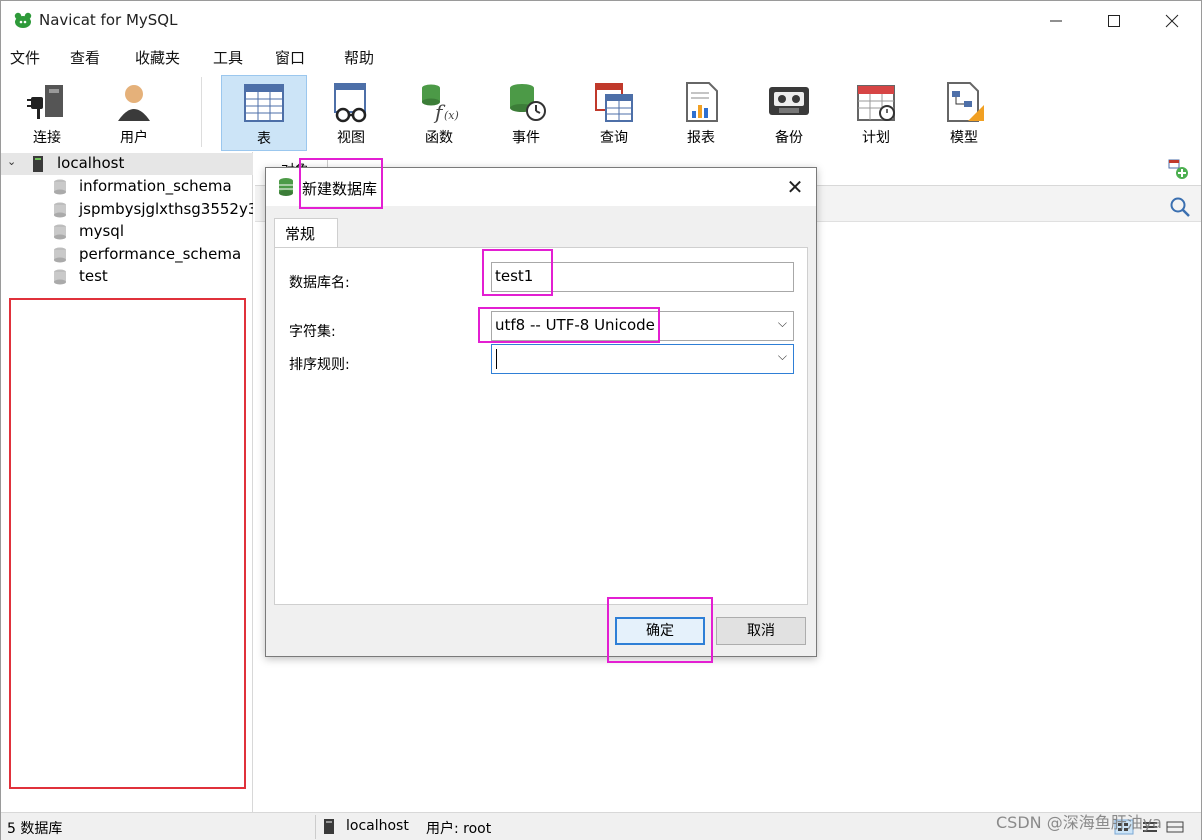  What do you see at coordinates (601, 21) in the screenshot?
I see `title-bar: Navicat for MySQL` at bounding box center [601, 21].